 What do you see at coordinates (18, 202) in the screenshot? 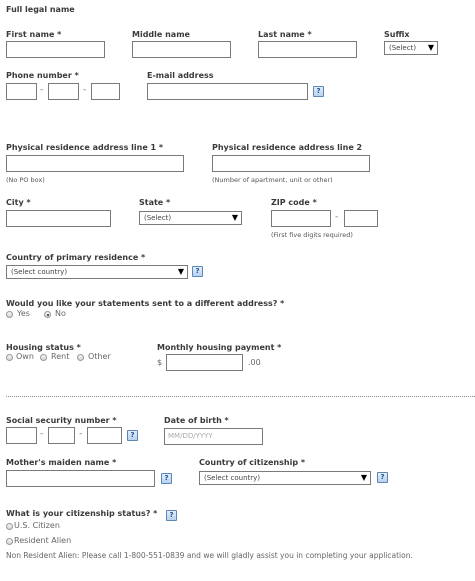
I see `city-label: City *` at bounding box center [18, 202].